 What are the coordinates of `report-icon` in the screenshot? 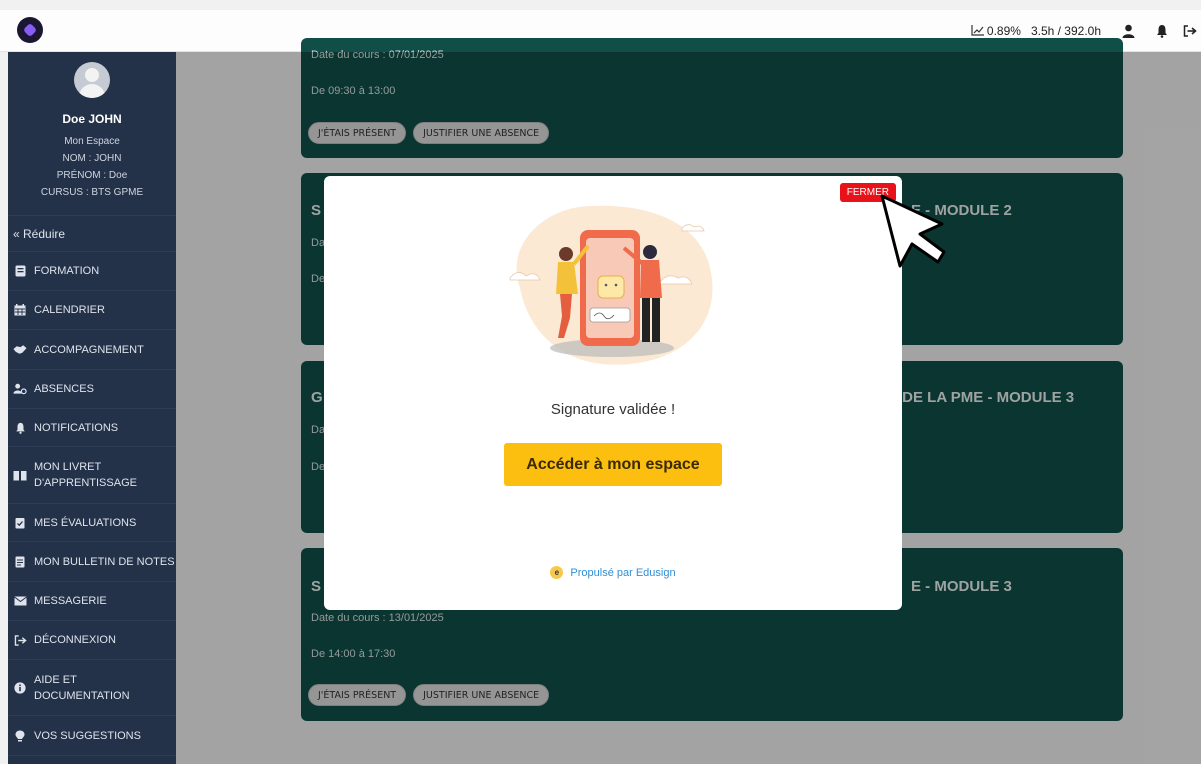 It's located at (20, 562).